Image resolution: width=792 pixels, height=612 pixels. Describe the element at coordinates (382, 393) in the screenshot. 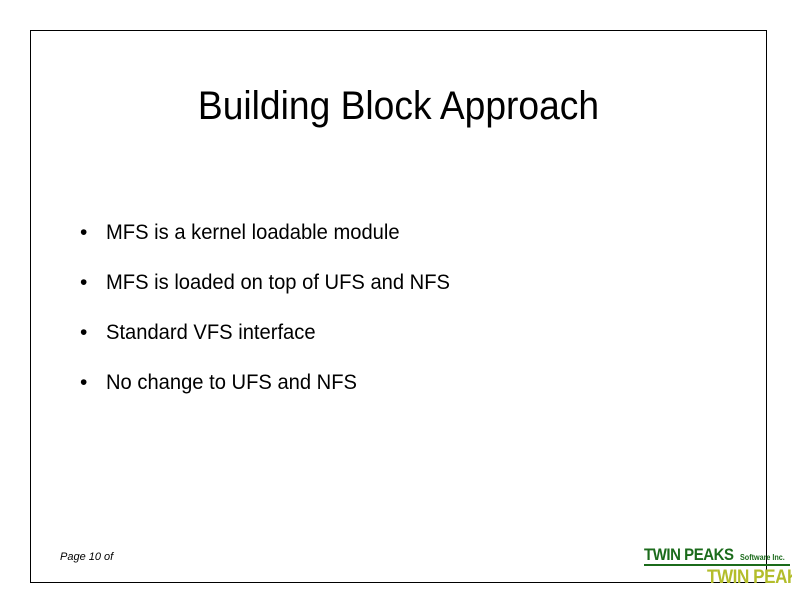

I see `list-item: • No change to UFS and NFS` at that location.